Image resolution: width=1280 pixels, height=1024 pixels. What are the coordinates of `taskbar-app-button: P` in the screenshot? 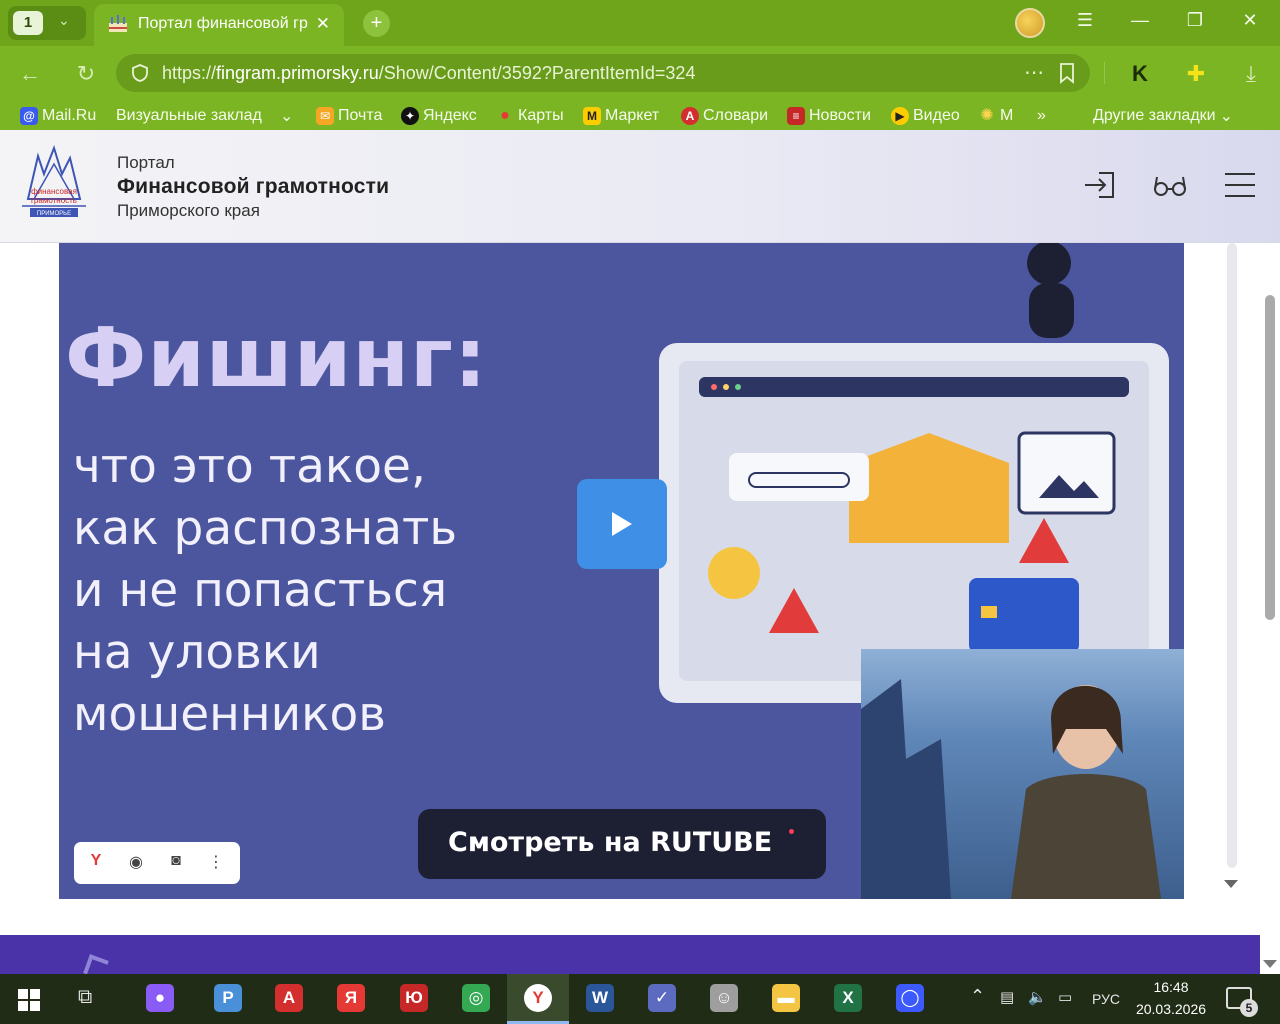 It's located at (228, 999).